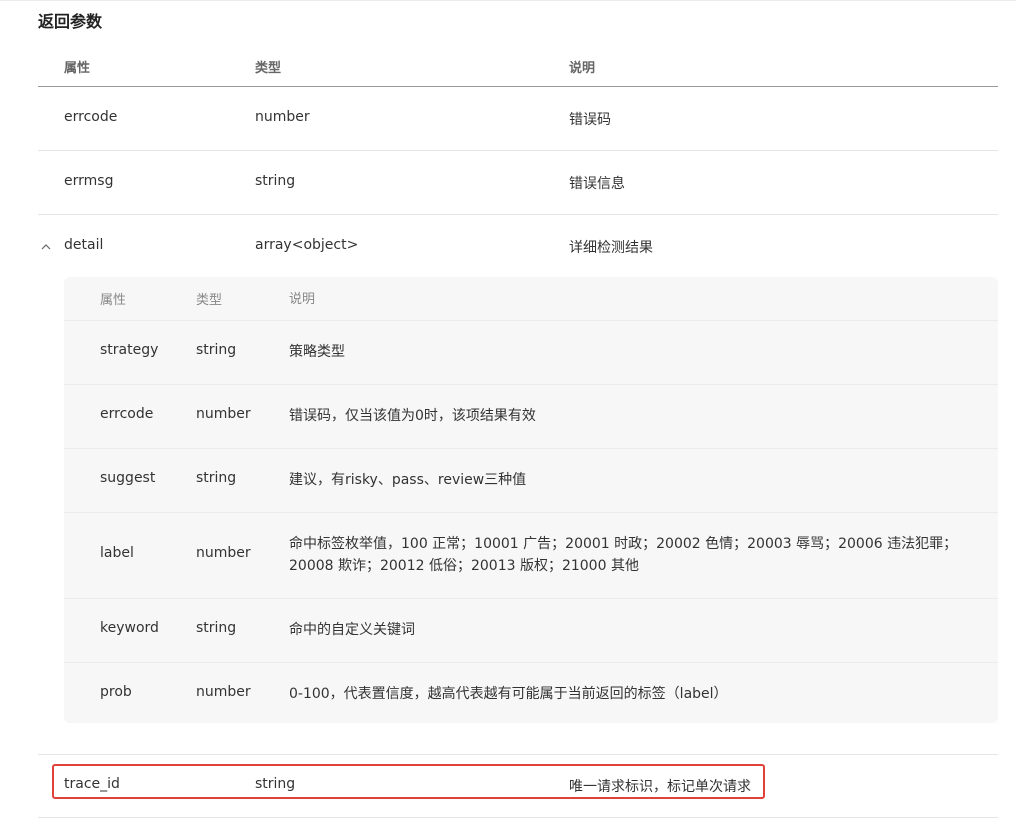  What do you see at coordinates (597, 184) in the screenshot?
I see `param-desc: 错误信息` at bounding box center [597, 184].